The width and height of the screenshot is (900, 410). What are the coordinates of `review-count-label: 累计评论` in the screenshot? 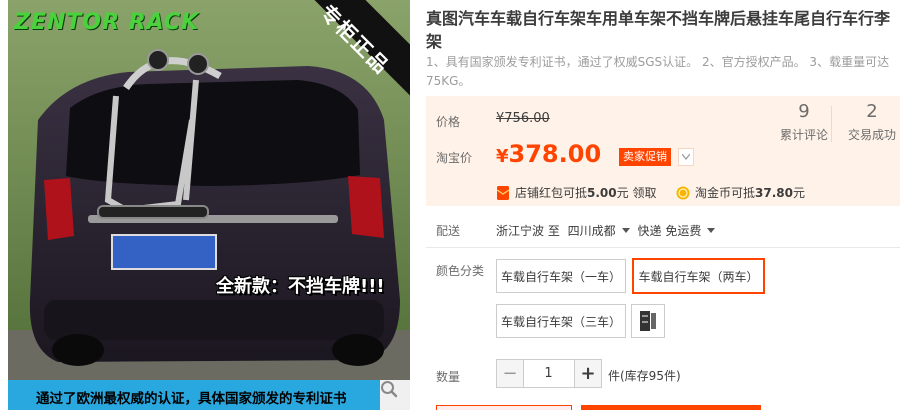 It's located at (803, 135).